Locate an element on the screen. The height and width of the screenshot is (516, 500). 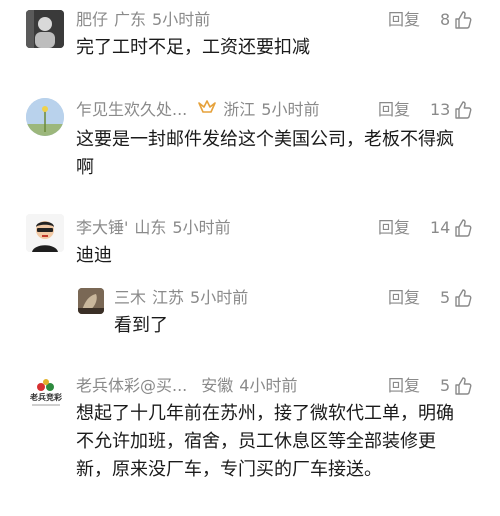
avatar-logo-text: 老兵竞彩 is located at coordinates (46, 397).